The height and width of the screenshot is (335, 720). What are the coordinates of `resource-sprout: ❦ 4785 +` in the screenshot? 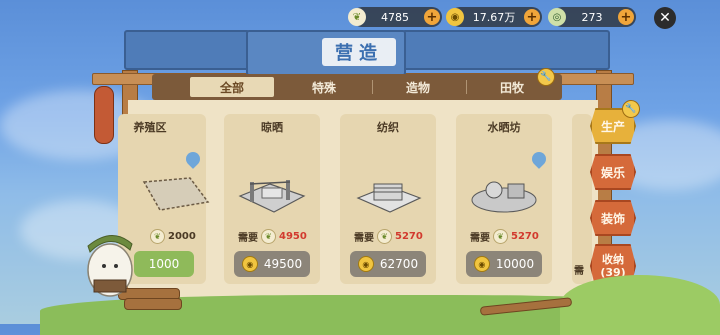 It's located at (395, 17).